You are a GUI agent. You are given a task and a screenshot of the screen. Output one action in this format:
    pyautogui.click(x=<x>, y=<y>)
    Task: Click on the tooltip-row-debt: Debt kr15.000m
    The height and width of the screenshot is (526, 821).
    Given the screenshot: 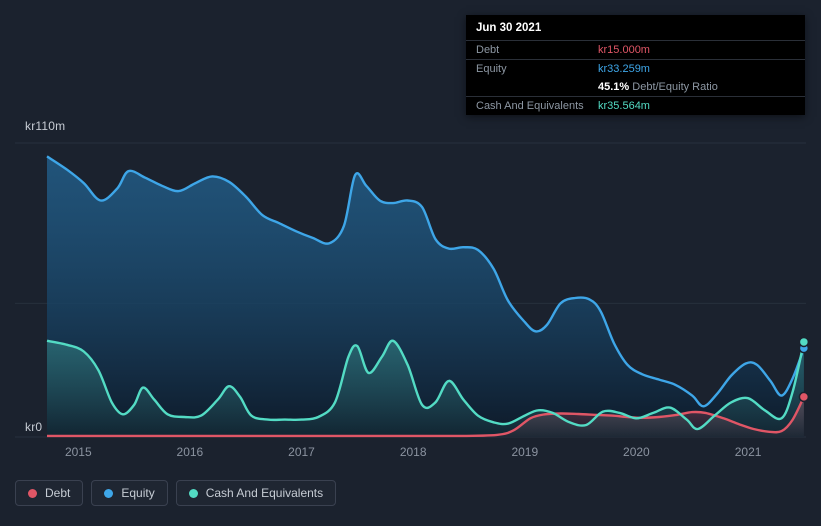 What is the action you would take?
    pyautogui.click(x=635, y=50)
    